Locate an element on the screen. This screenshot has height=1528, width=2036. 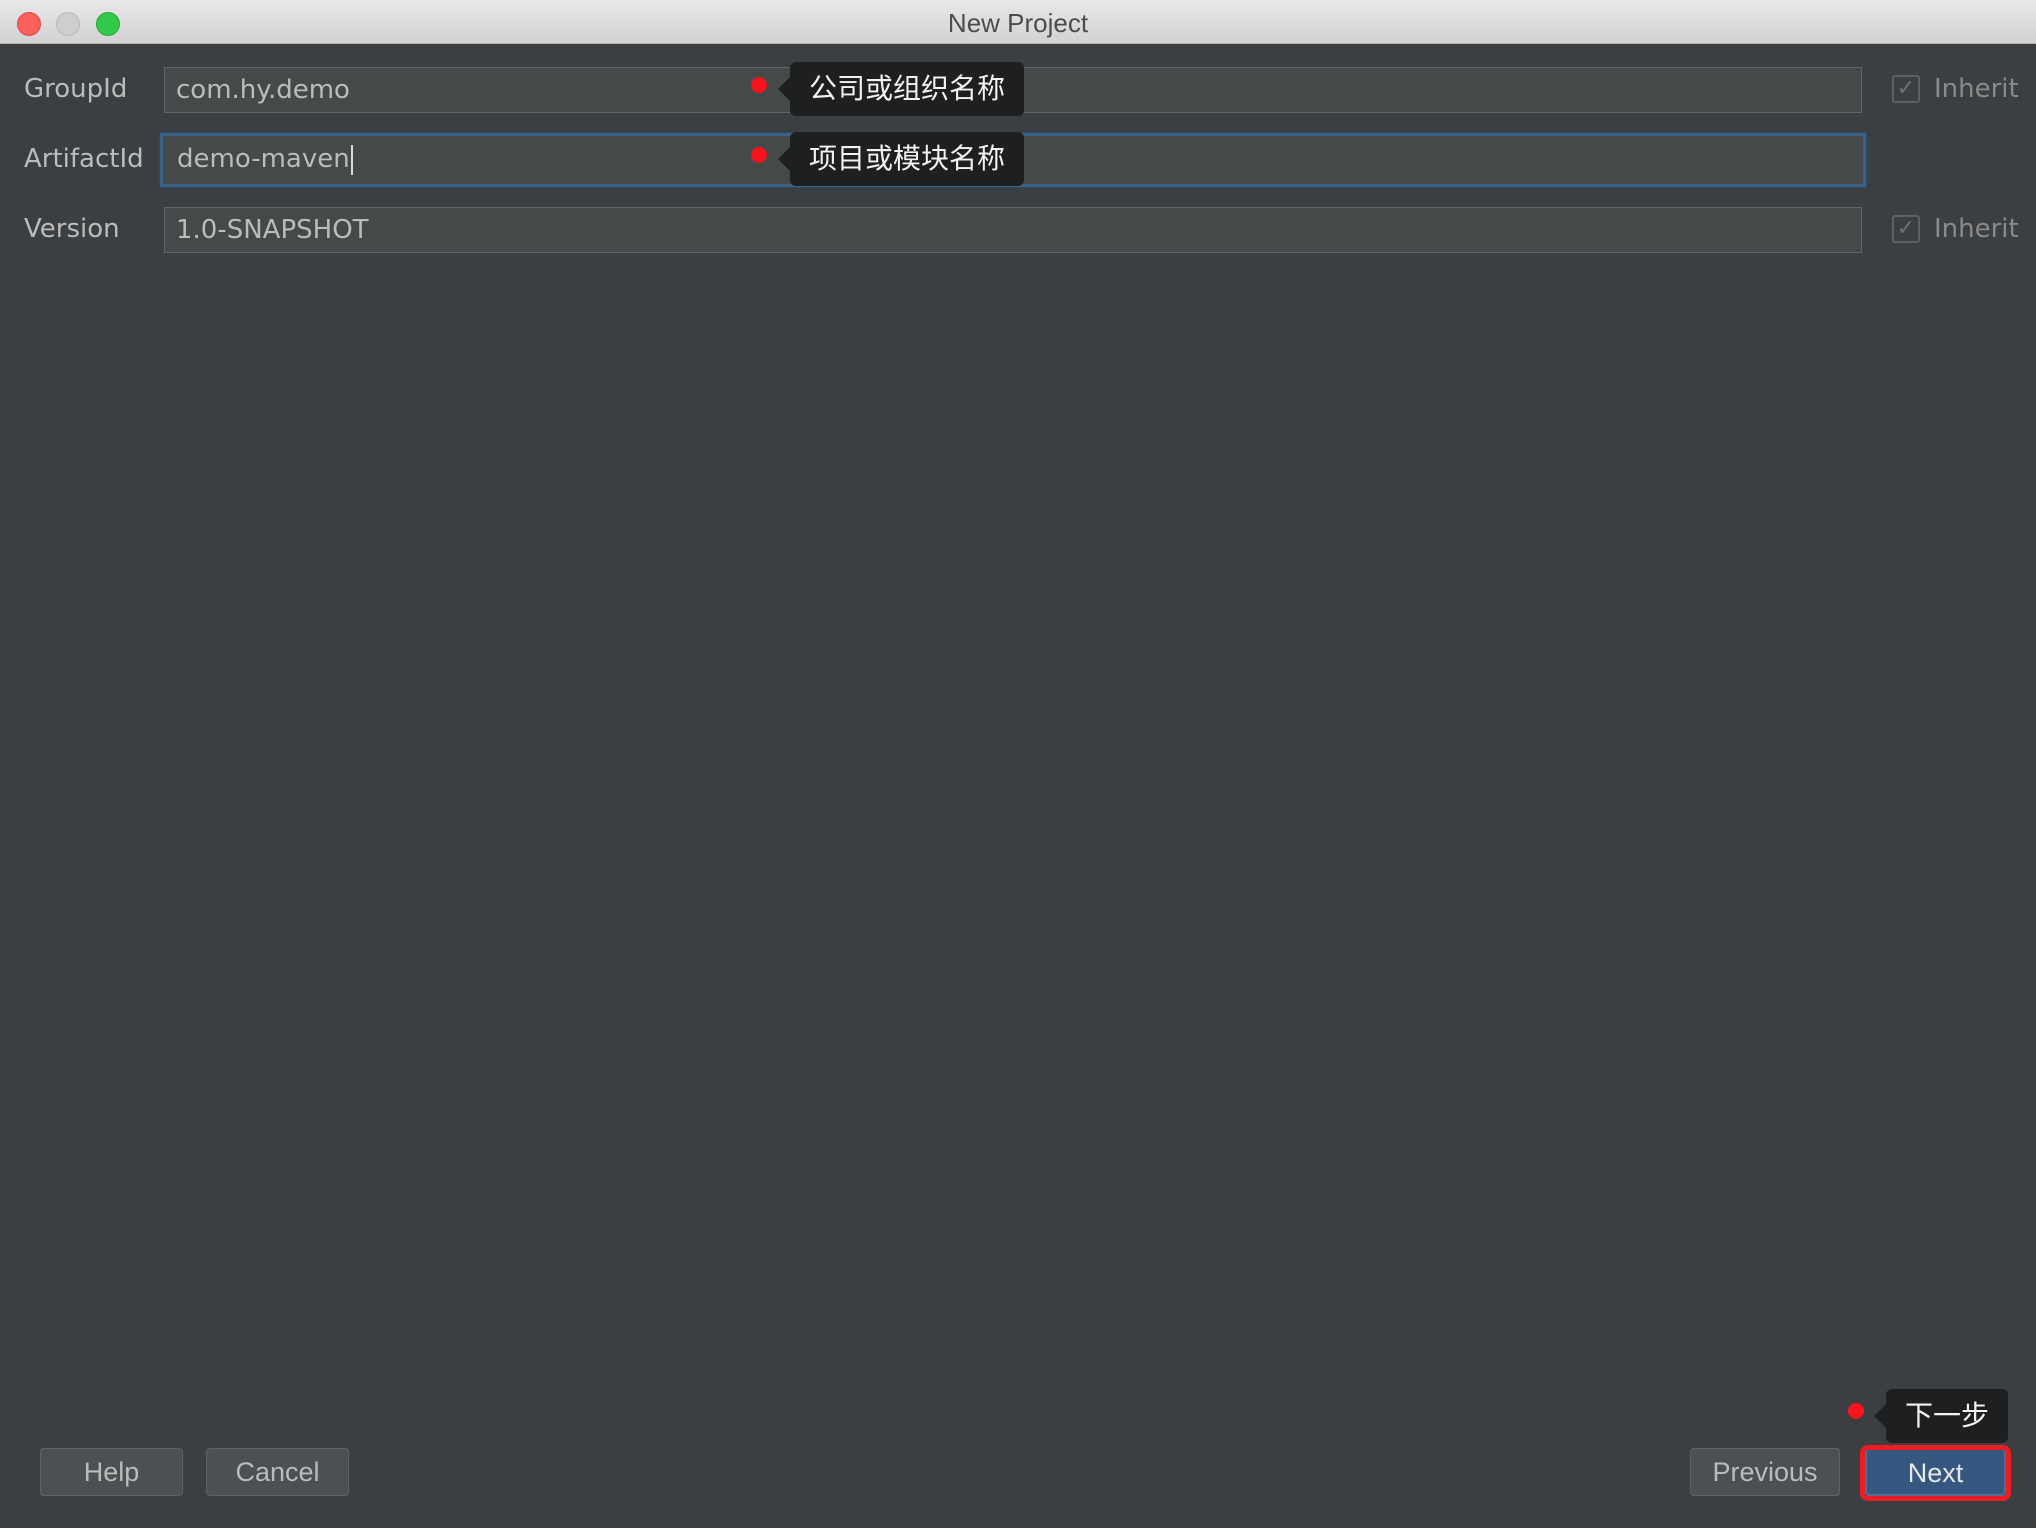
group-id-inherit-label: Inherit is located at coordinates (1976, 89).